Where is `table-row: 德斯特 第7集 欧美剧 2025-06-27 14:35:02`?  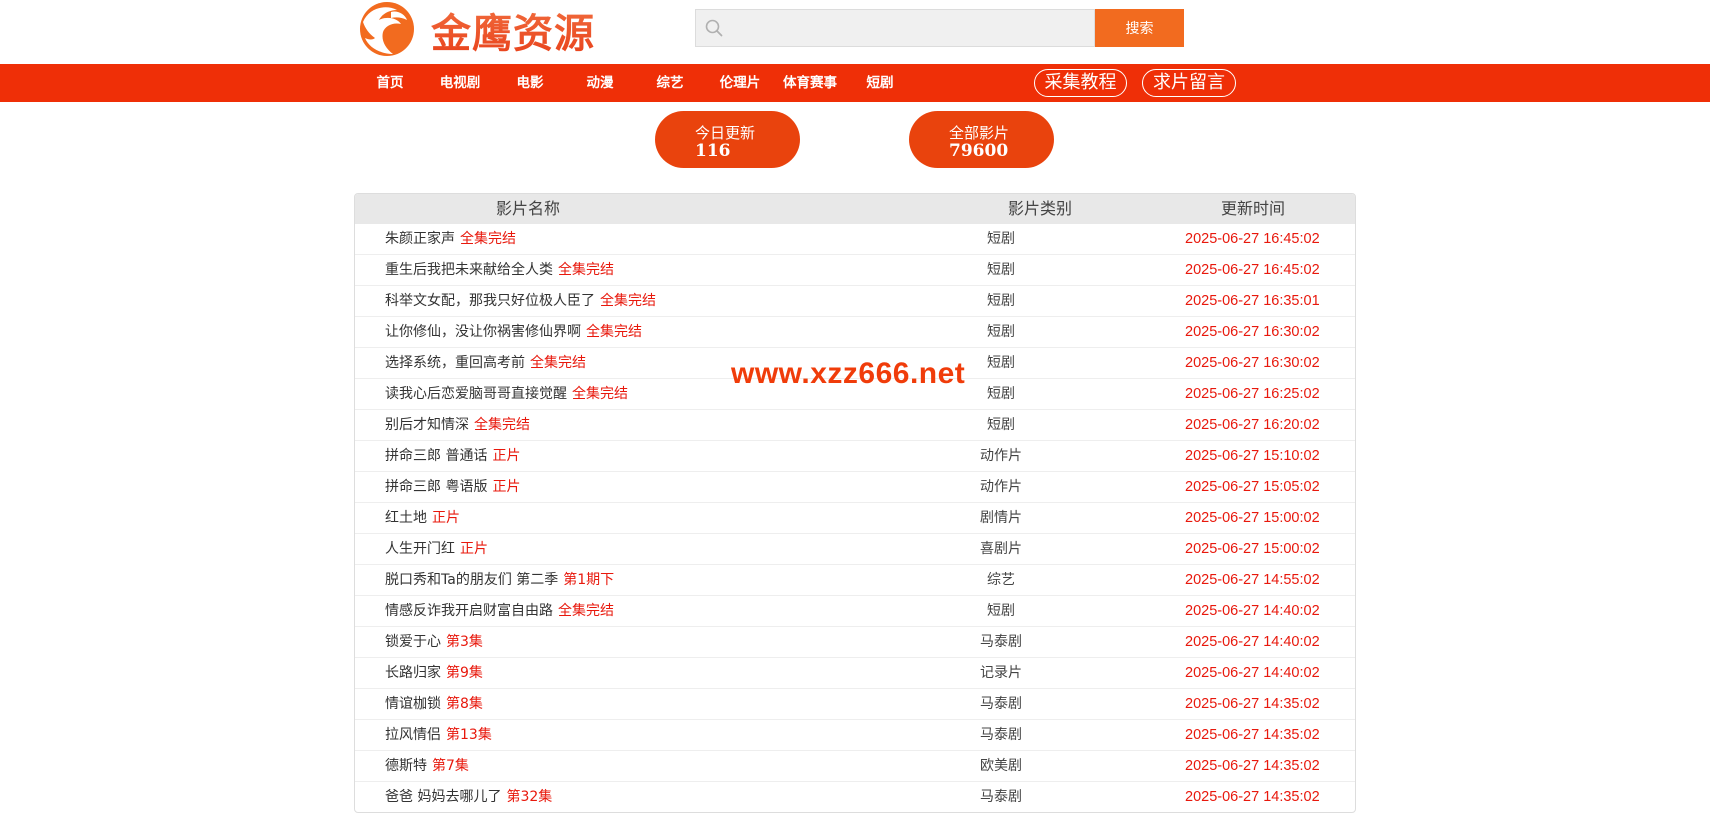
table-row: 德斯特 第7集 欧美剧 2025-06-27 14:35:02 is located at coordinates (855, 766).